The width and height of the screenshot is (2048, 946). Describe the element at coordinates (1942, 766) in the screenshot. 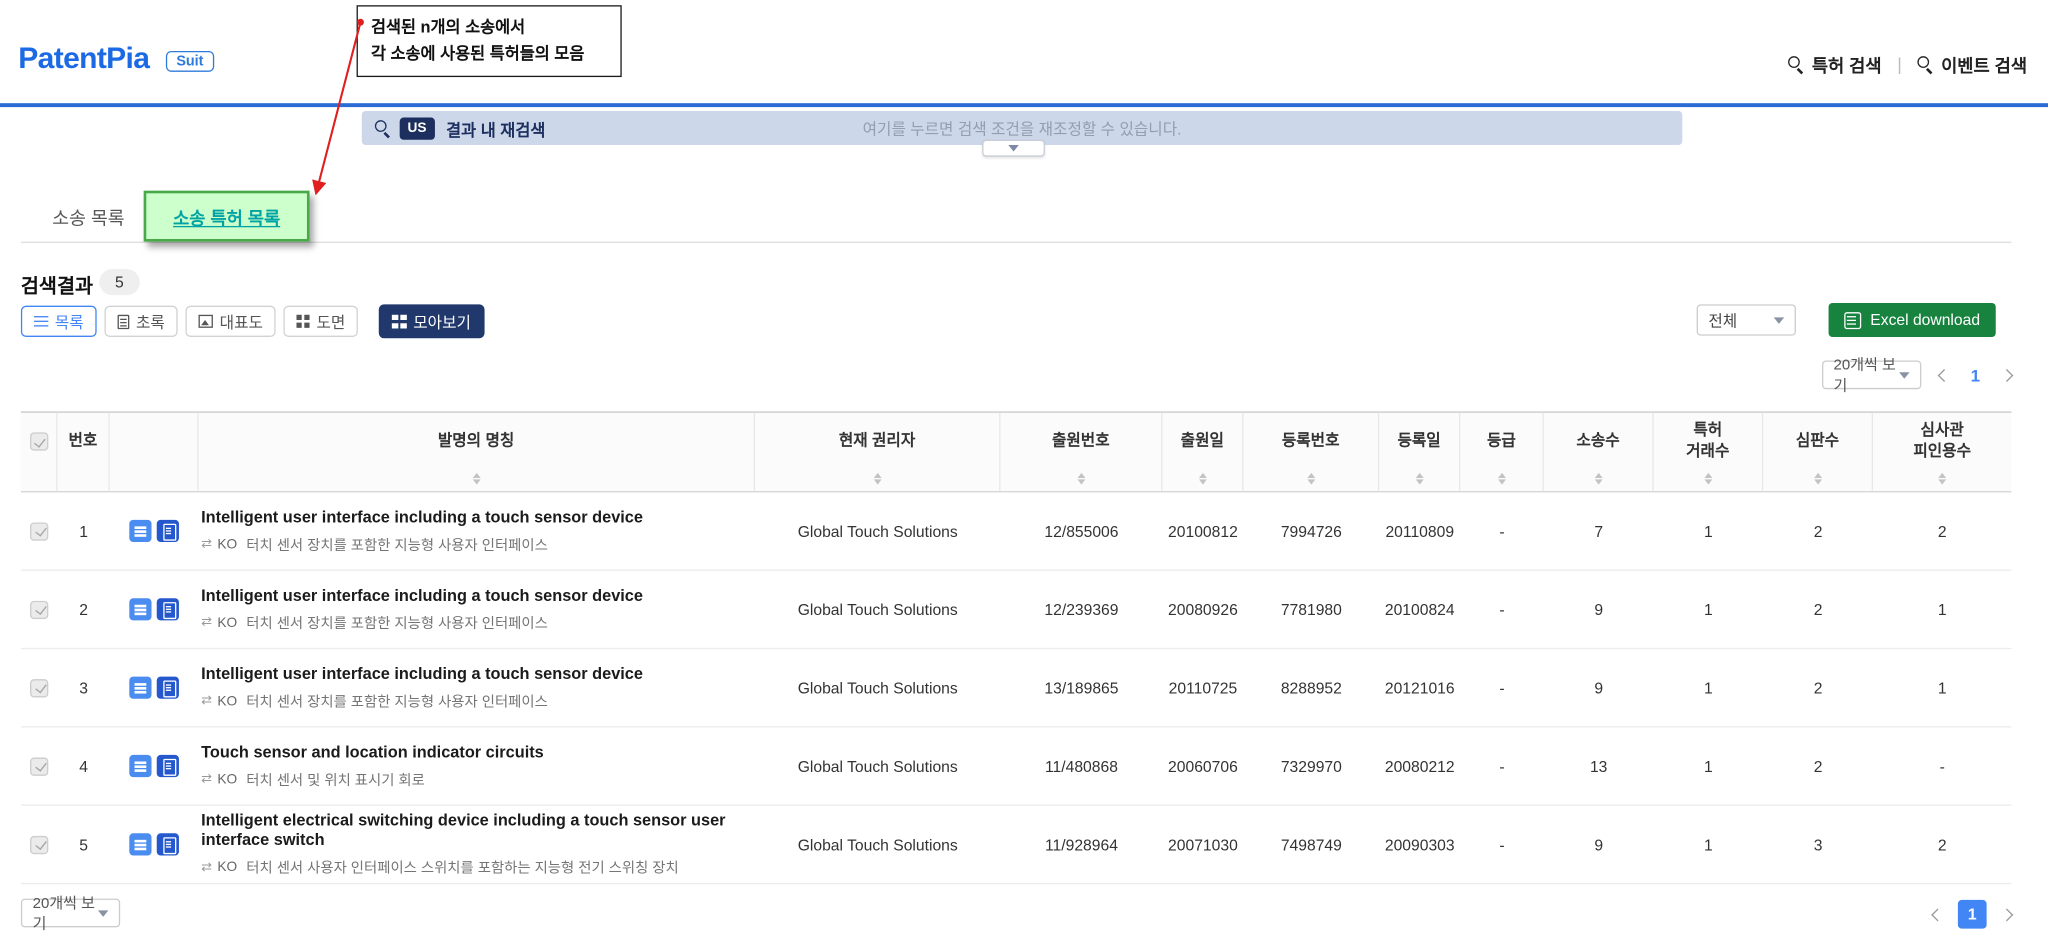

I see `cell-citations: -` at that location.